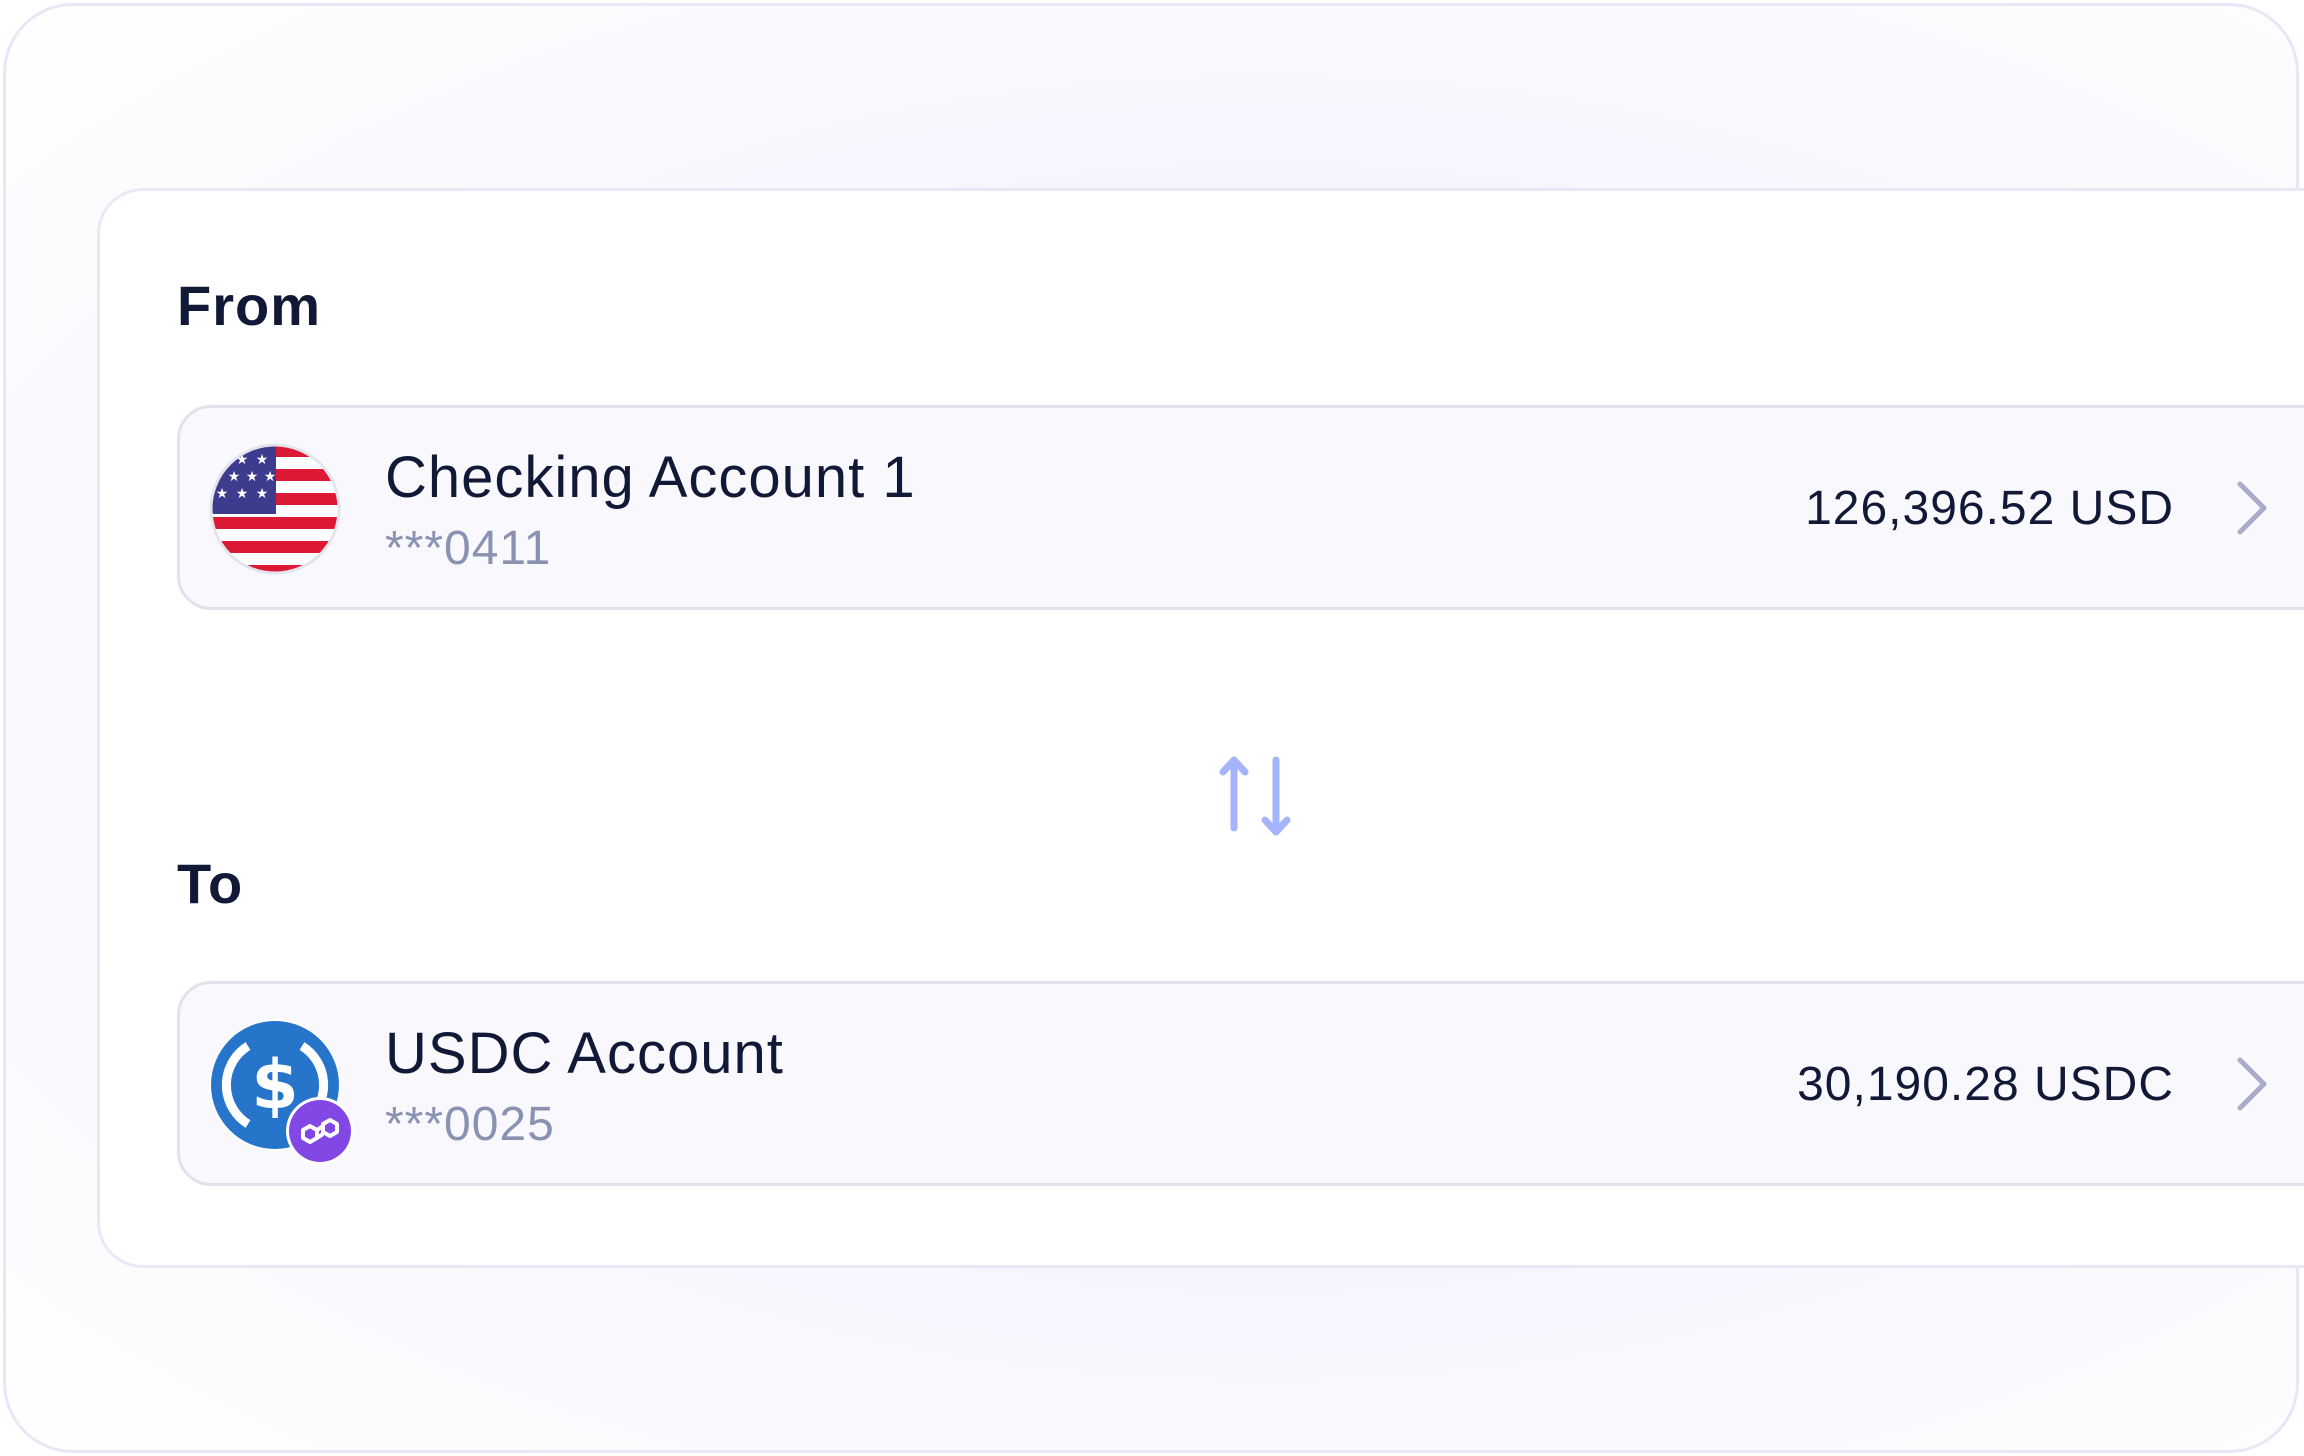 Image resolution: width=2304 pixels, height=1456 pixels. What do you see at coordinates (650, 477) in the screenshot?
I see `from-account-name: Checking Account 1` at bounding box center [650, 477].